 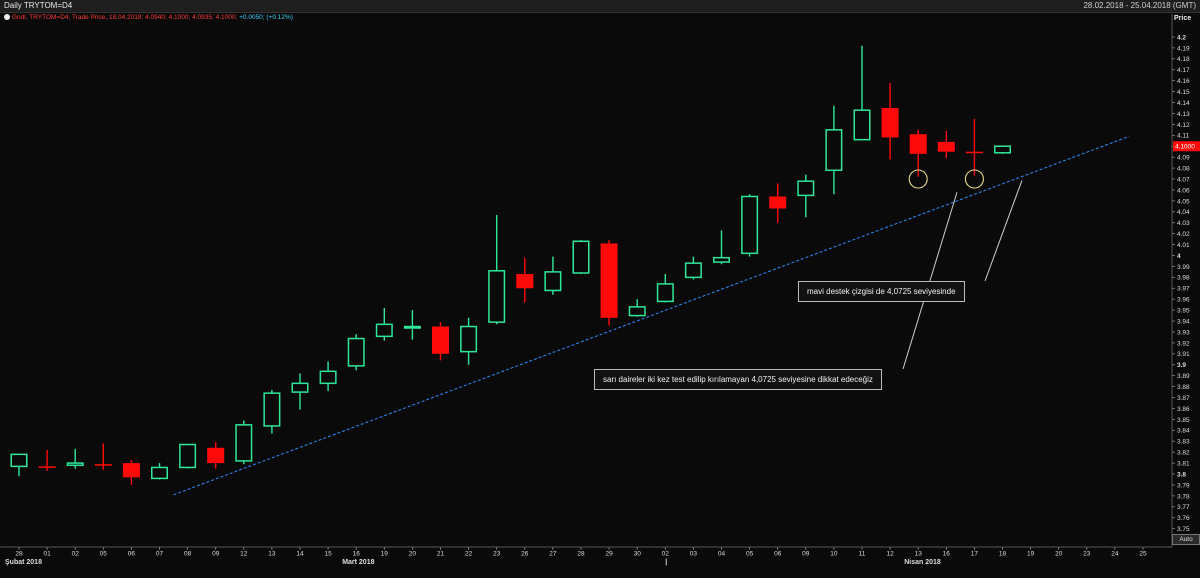 What do you see at coordinates (666, 554) in the screenshot?
I see `x-tick-label: 02` at bounding box center [666, 554].